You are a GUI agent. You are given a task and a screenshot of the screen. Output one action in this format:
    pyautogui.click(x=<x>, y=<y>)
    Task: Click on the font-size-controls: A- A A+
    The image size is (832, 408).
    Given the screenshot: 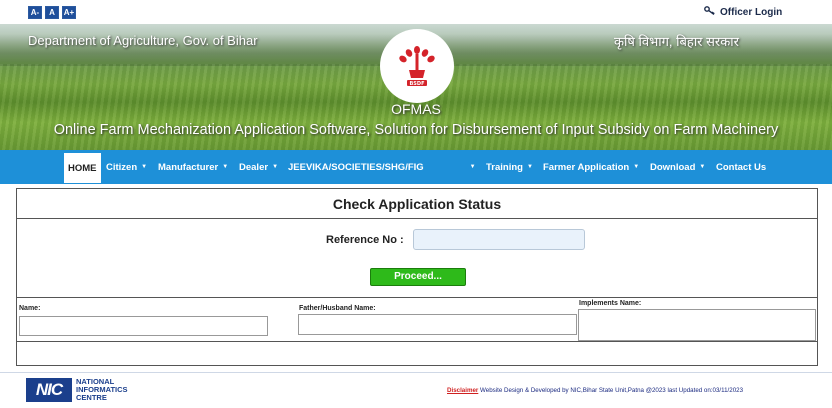 What is the action you would take?
    pyautogui.click(x=52, y=12)
    